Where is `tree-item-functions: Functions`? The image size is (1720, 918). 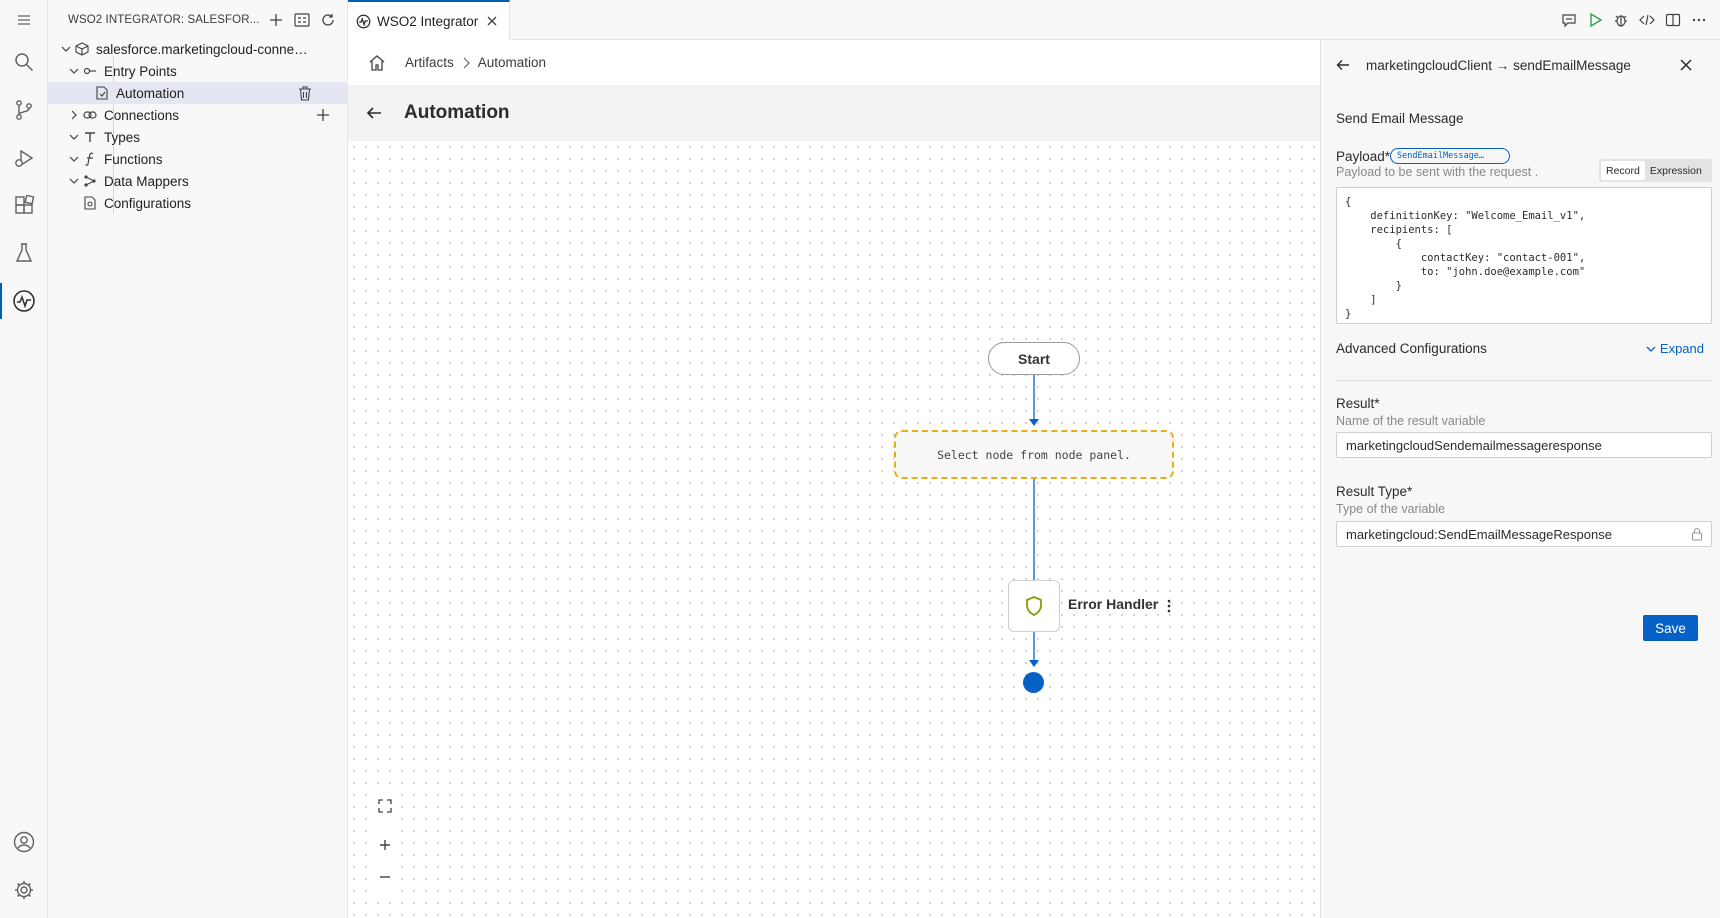 tree-item-functions: Functions is located at coordinates (198, 159).